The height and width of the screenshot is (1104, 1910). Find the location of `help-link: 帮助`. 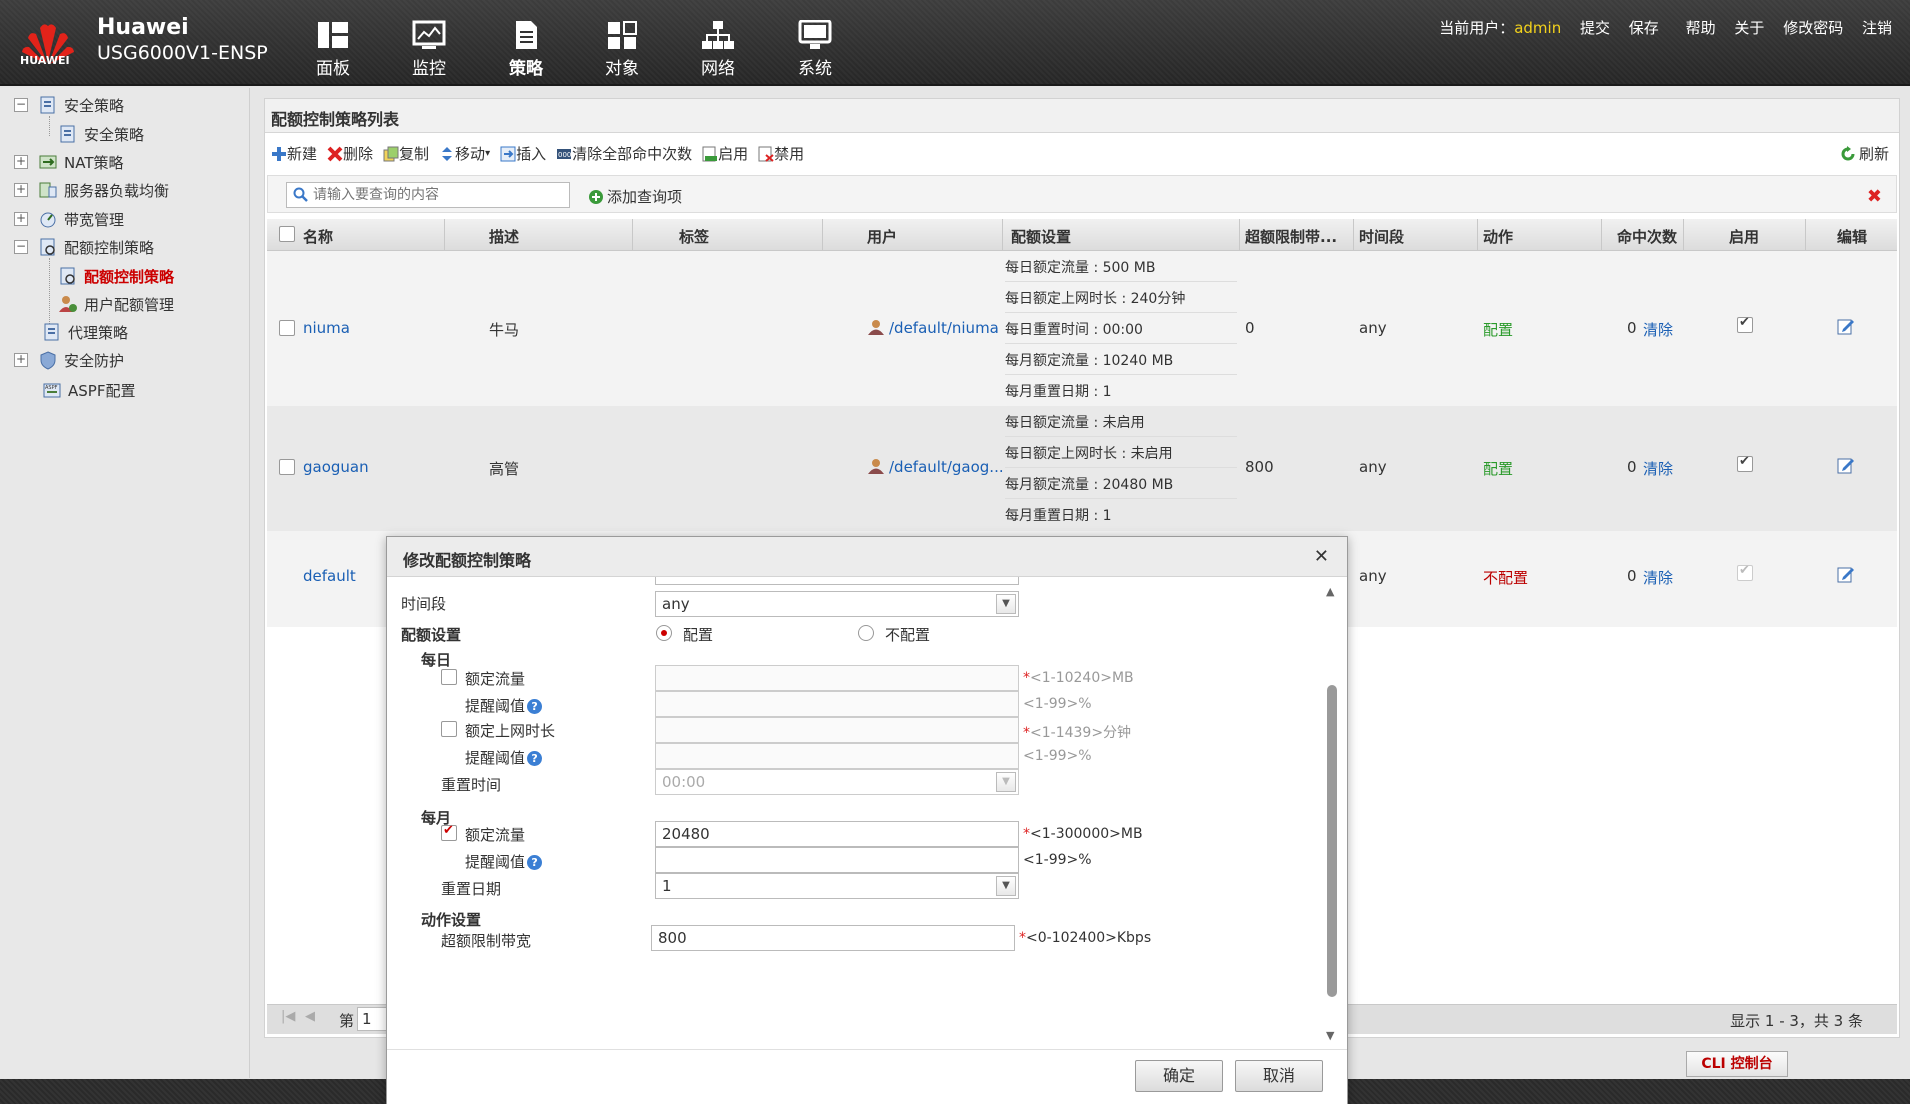

help-link: 帮助 is located at coordinates (1701, 28).